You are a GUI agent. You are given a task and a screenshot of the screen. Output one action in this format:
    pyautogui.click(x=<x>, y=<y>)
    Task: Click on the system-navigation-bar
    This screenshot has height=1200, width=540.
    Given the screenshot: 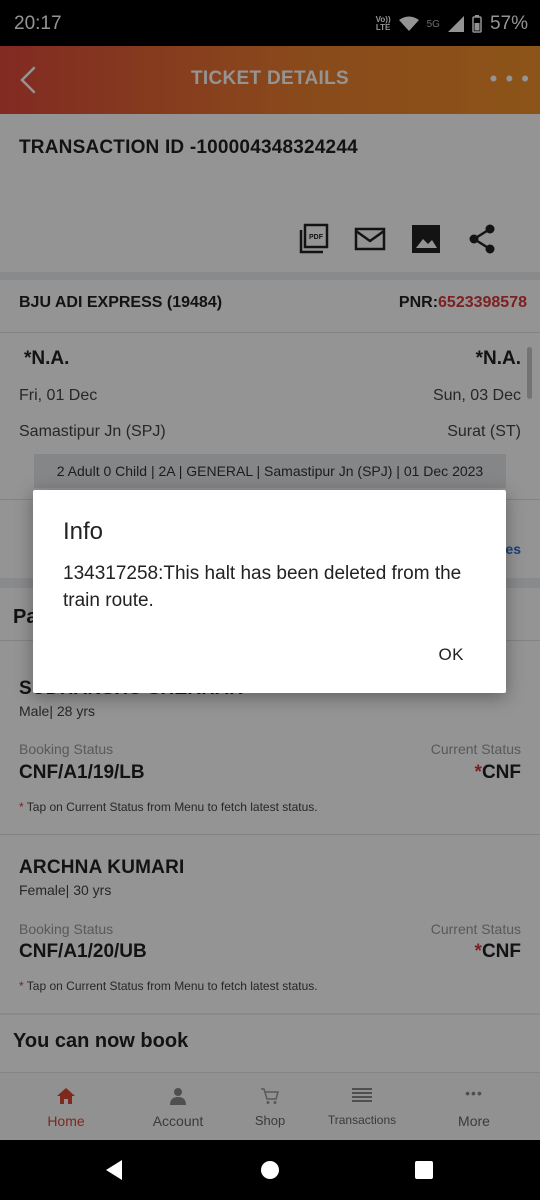 What is the action you would take?
    pyautogui.click(x=270, y=1170)
    